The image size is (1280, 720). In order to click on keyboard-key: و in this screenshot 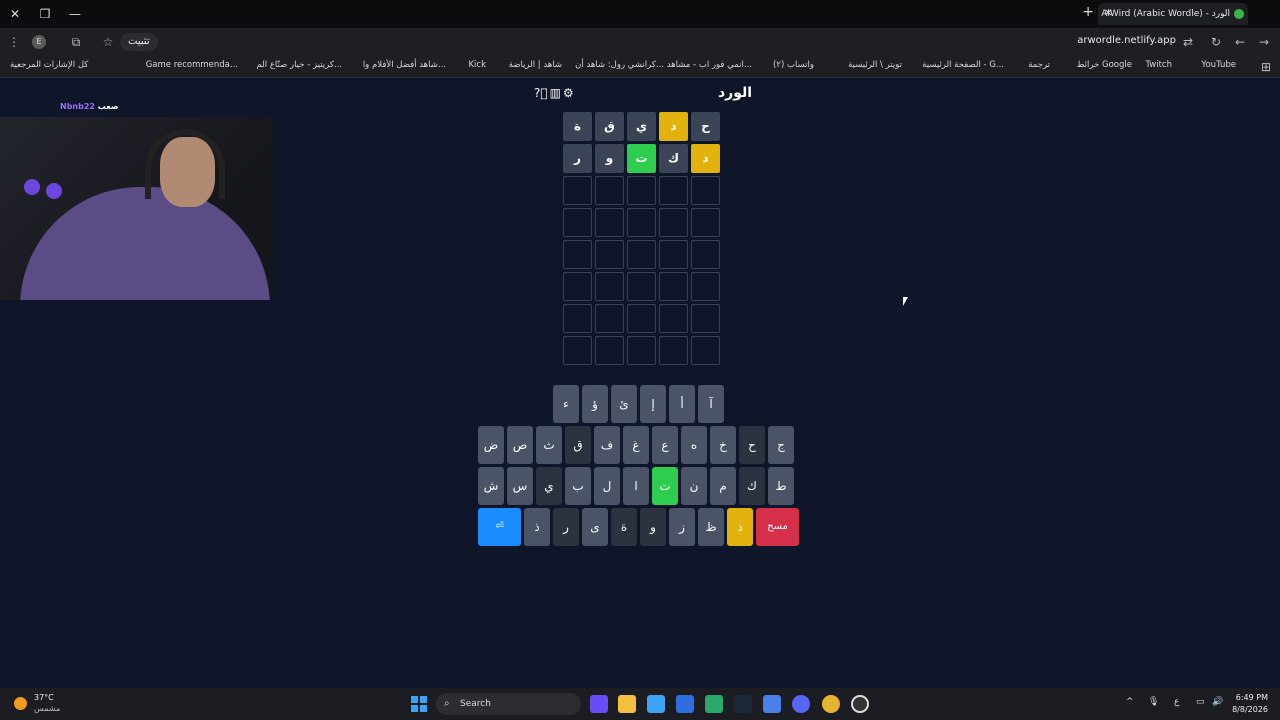, I will do `click(653, 527)`.